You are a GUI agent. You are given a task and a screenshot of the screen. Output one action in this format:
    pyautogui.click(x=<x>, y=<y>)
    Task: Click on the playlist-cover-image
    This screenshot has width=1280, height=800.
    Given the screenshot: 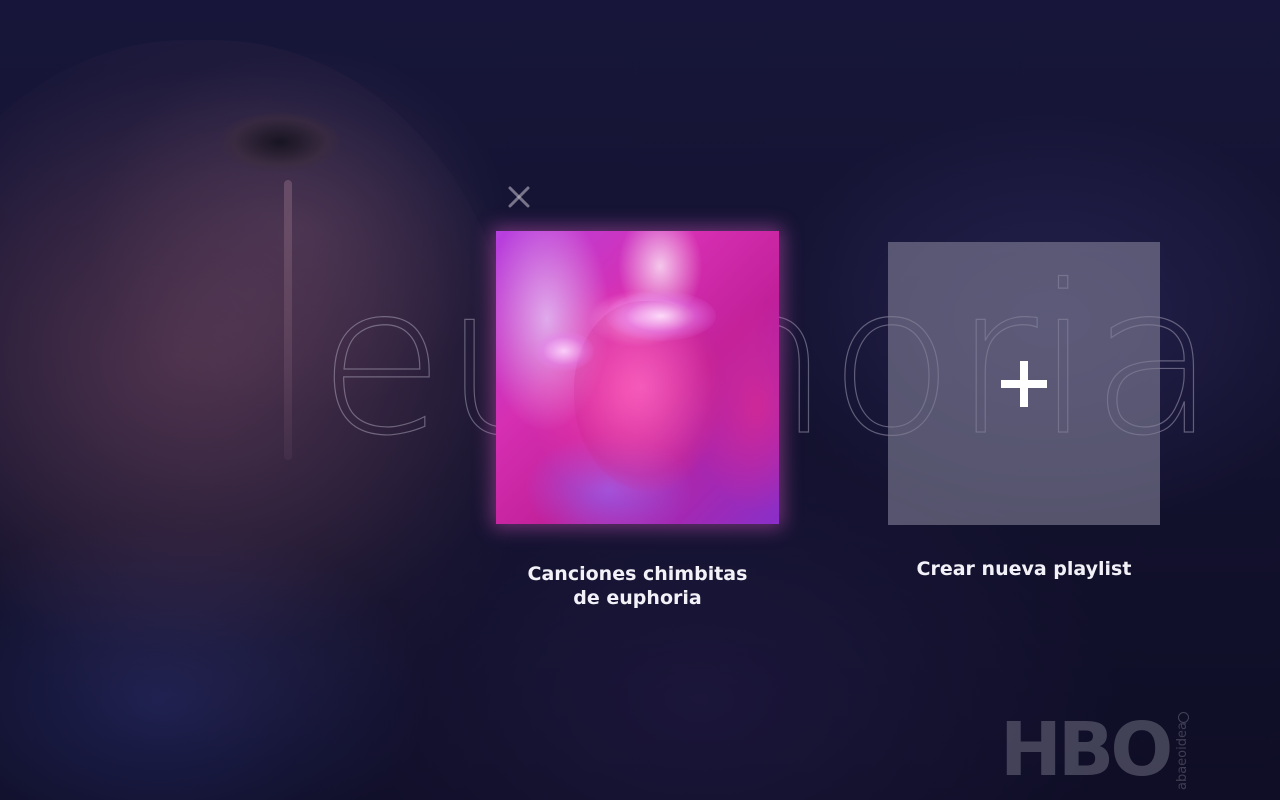 What is the action you would take?
    pyautogui.click(x=637, y=377)
    